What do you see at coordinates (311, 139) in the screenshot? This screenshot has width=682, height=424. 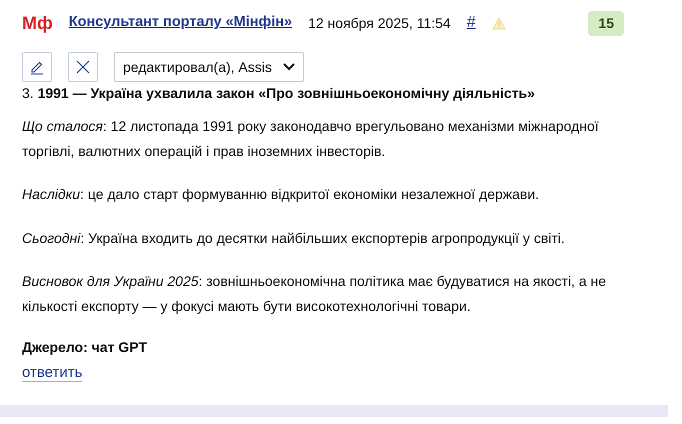 I see `paragraph: Що сталося: 12 листопада 1991 року законодавчо врегульовано механізми міжнародної торгівлі, валютних операцій і прав іноземних інвесторів.` at bounding box center [311, 139].